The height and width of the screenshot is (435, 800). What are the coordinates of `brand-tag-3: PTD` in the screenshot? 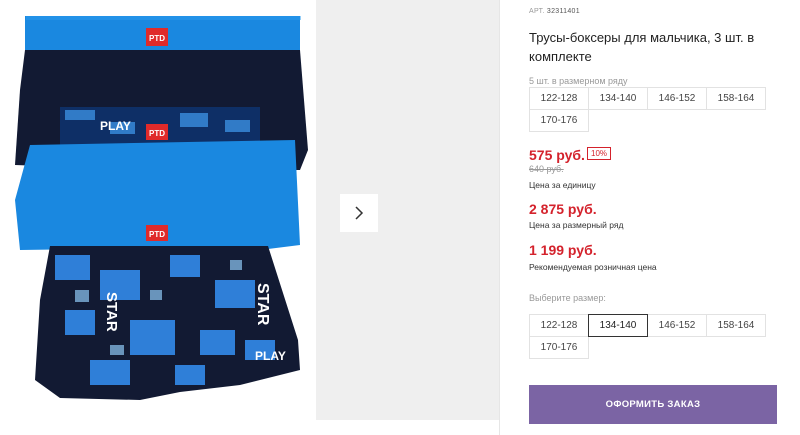 It's located at (157, 234).